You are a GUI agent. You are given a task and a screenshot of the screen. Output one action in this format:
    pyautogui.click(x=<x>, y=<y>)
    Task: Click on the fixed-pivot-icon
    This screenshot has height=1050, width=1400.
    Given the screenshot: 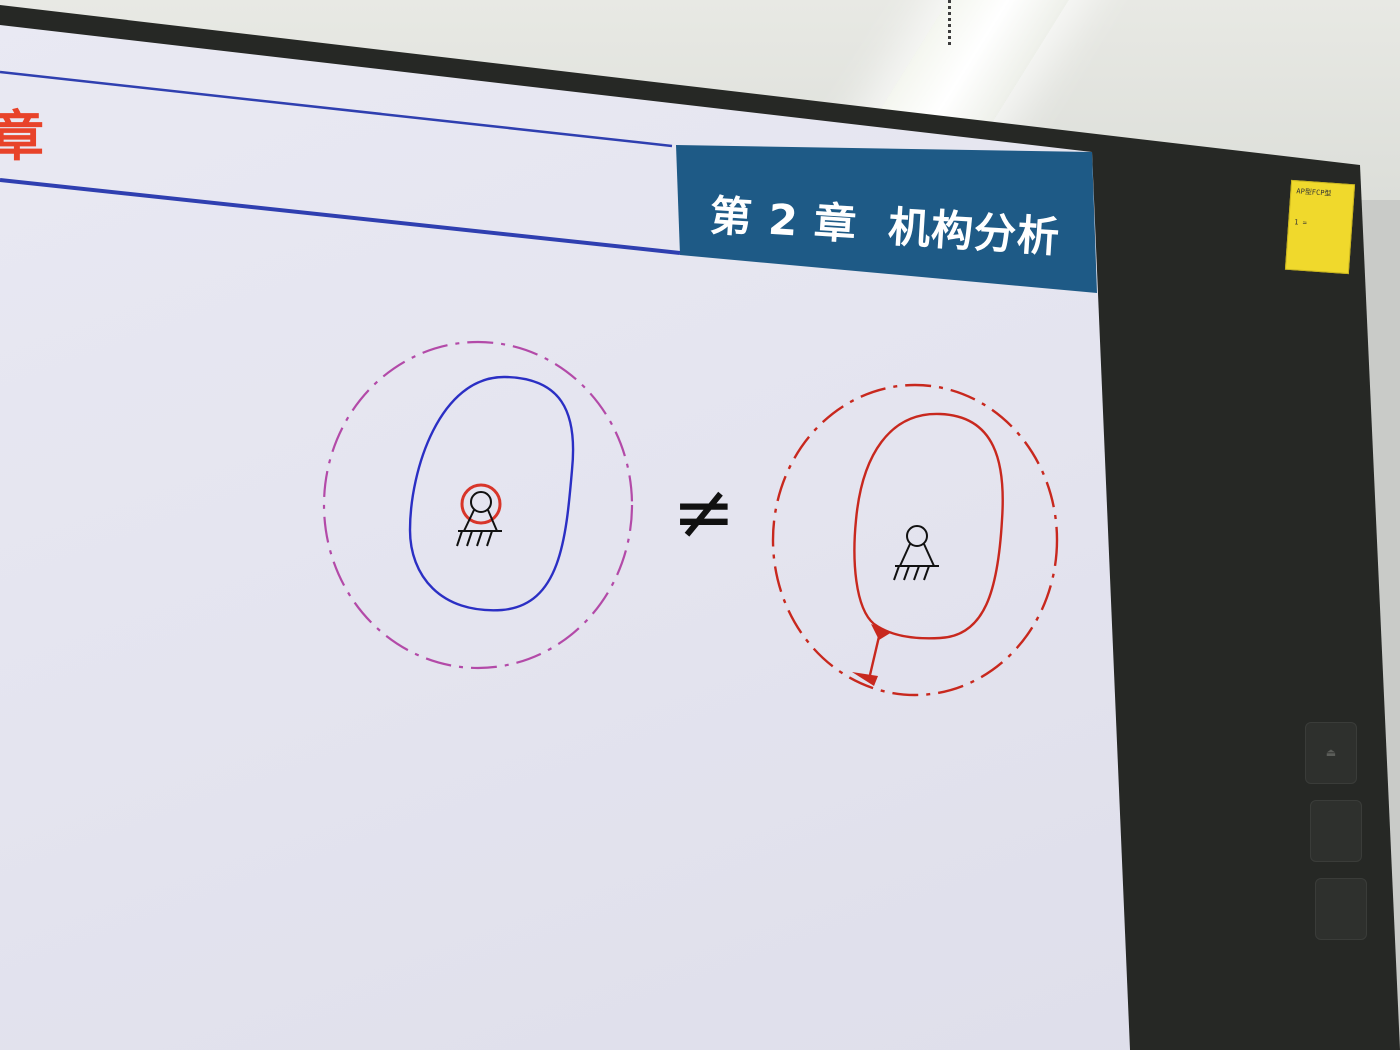 What is the action you would take?
    pyautogui.click(x=916, y=553)
    